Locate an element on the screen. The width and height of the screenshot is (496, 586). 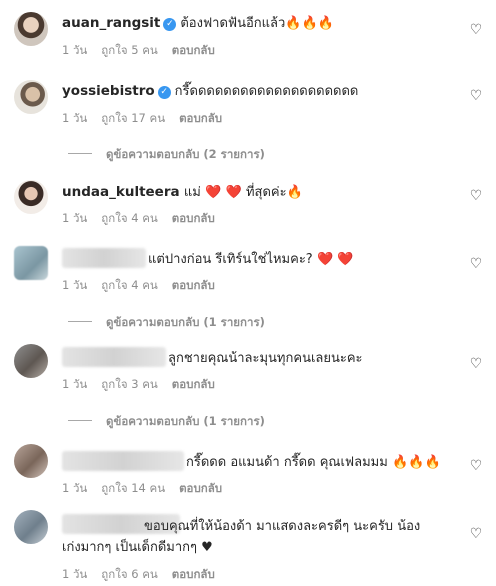
comment-meta: 1 วัน ถูกใจ 6 คน ตอบกลับ is located at coordinates (145, 575).